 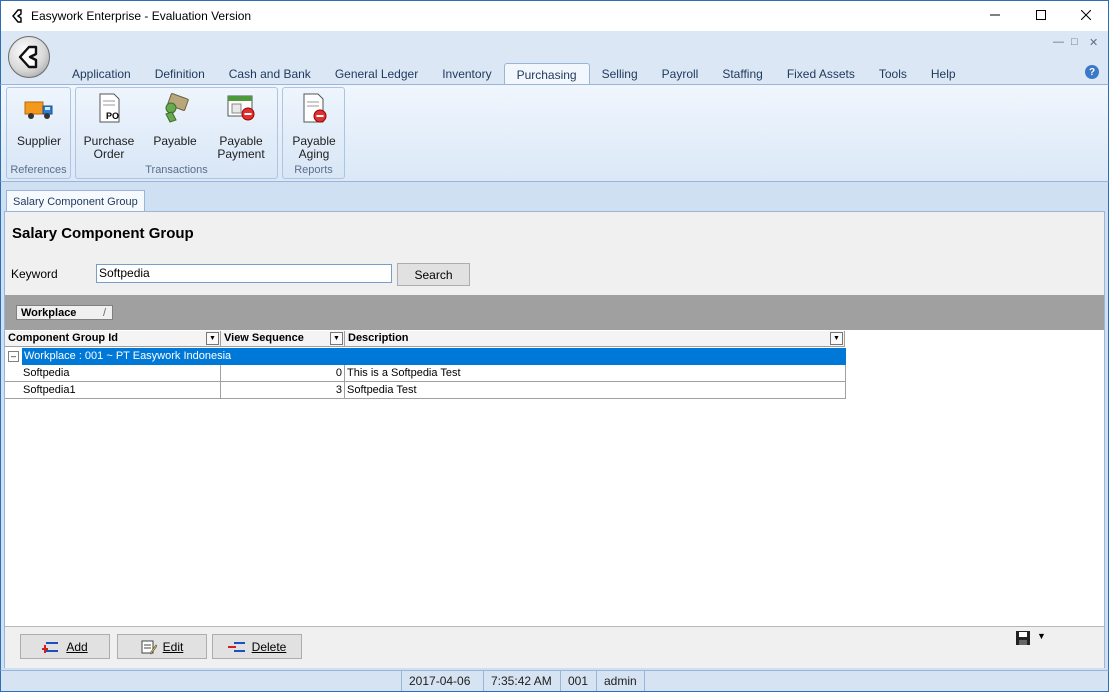 What do you see at coordinates (315, 108) in the screenshot?
I see `payable-aging-icon` at bounding box center [315, 108].